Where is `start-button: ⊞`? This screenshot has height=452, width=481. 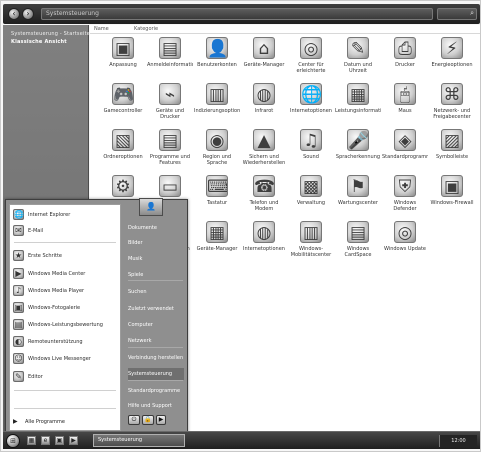 start-button: ⊞ is located at coordinates (13, 441).